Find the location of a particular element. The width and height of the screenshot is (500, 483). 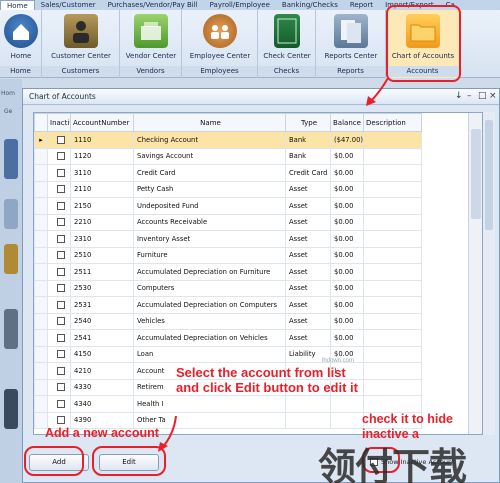

tab-sales-customer: Sales/Customer is located at coordinates (68, 5).